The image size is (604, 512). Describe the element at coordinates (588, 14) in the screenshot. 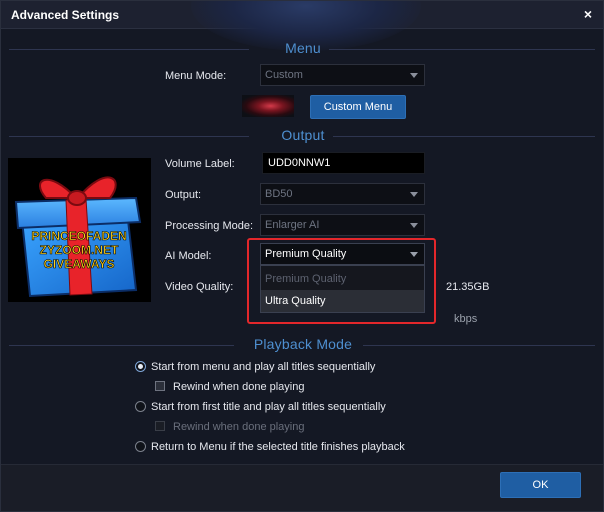

I see `close-icon: ×` at that location.